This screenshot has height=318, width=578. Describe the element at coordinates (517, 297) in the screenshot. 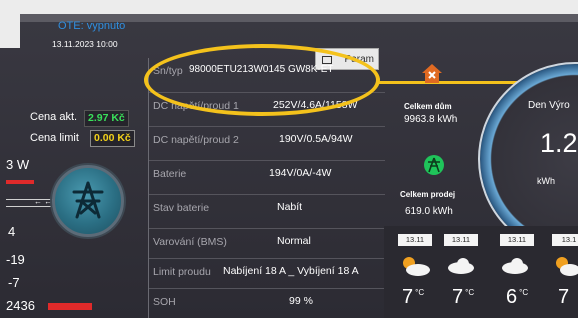

I see `temperature: 6 °C` at that location.